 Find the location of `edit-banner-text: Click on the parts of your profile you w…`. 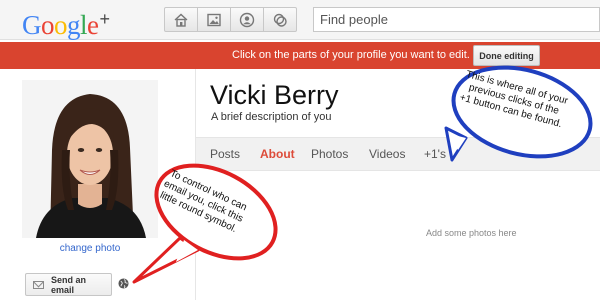

edit-banner-text: Click on the parts of your profile you w… is located at coordinates (351, 55).